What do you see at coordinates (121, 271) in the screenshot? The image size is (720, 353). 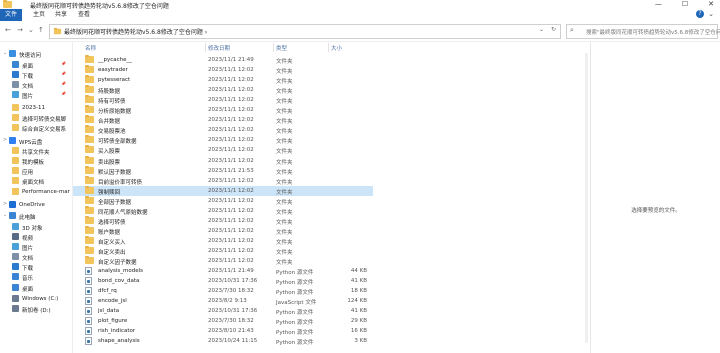 I see `file-name: analysis_models` at bounding box center [121, 271].